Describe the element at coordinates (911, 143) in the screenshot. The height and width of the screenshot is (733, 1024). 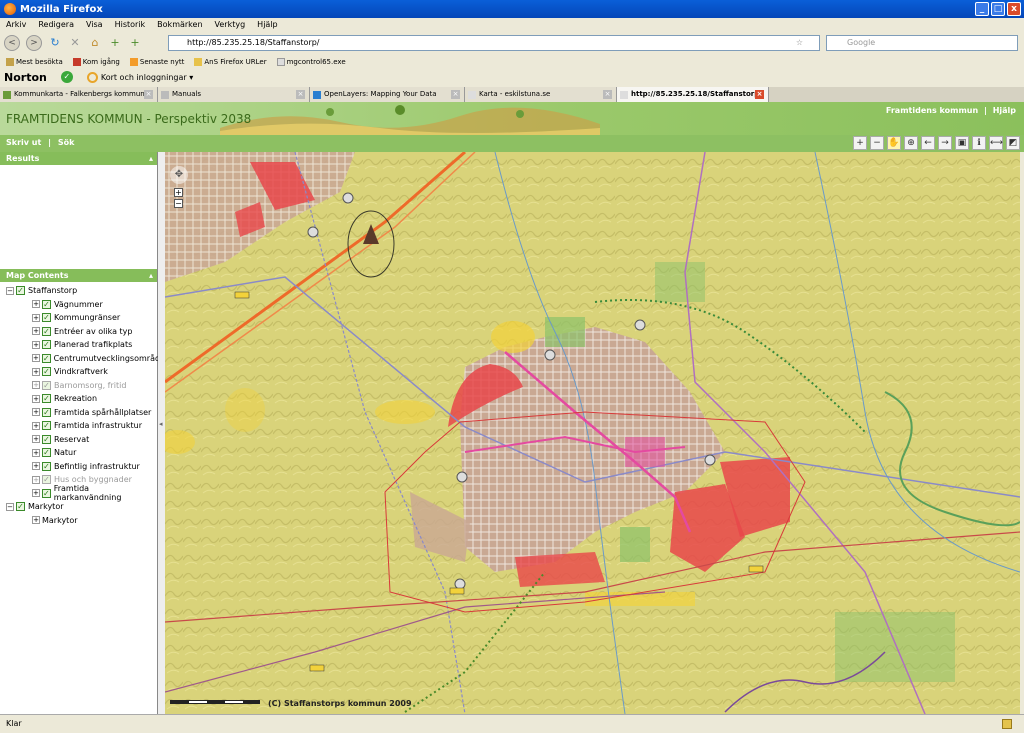
I see `zoom-extent-icon: ⊕` at that location.